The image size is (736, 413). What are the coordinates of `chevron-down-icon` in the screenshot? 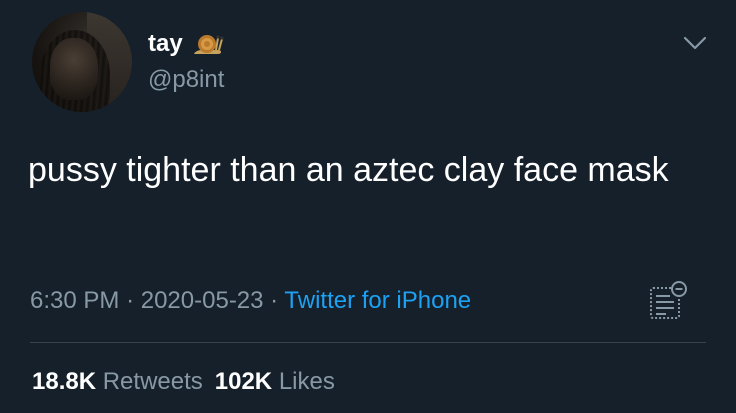 It's located at (695, 43).